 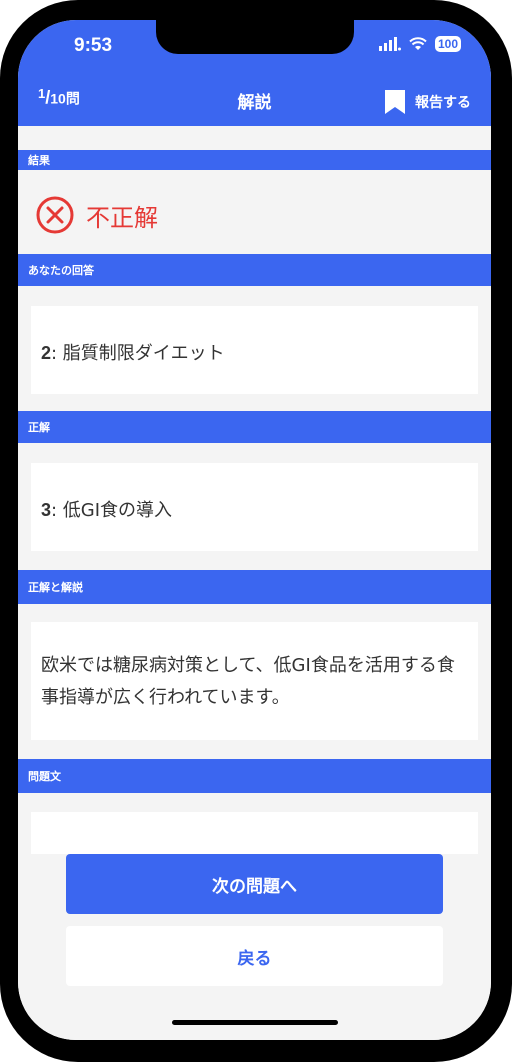 What do you see at coordinates (55, 215) in the screenshot?
I see `incorrect-icon` at bounding box center [55, 215].